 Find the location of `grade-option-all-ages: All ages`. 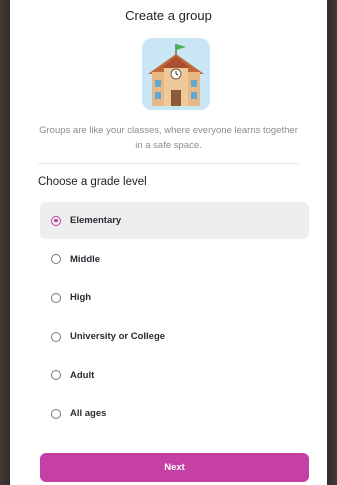

grade-option-all-ages: All ages is located at coordinates (174, 413).